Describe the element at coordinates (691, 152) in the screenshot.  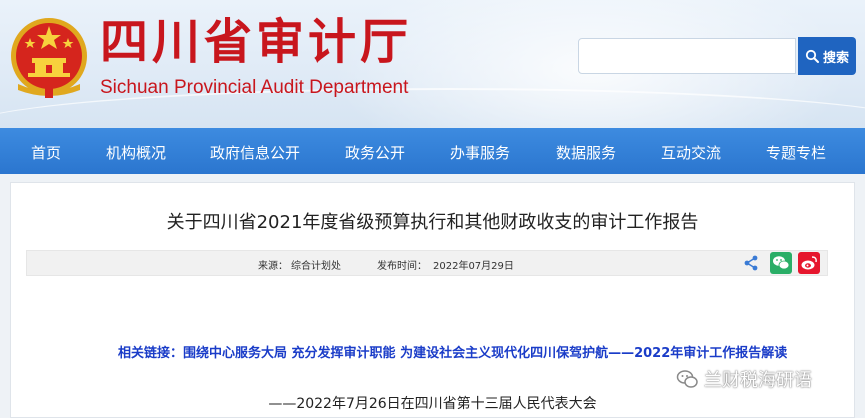
I see `nav-item-interaction: 互动交流` at that location.